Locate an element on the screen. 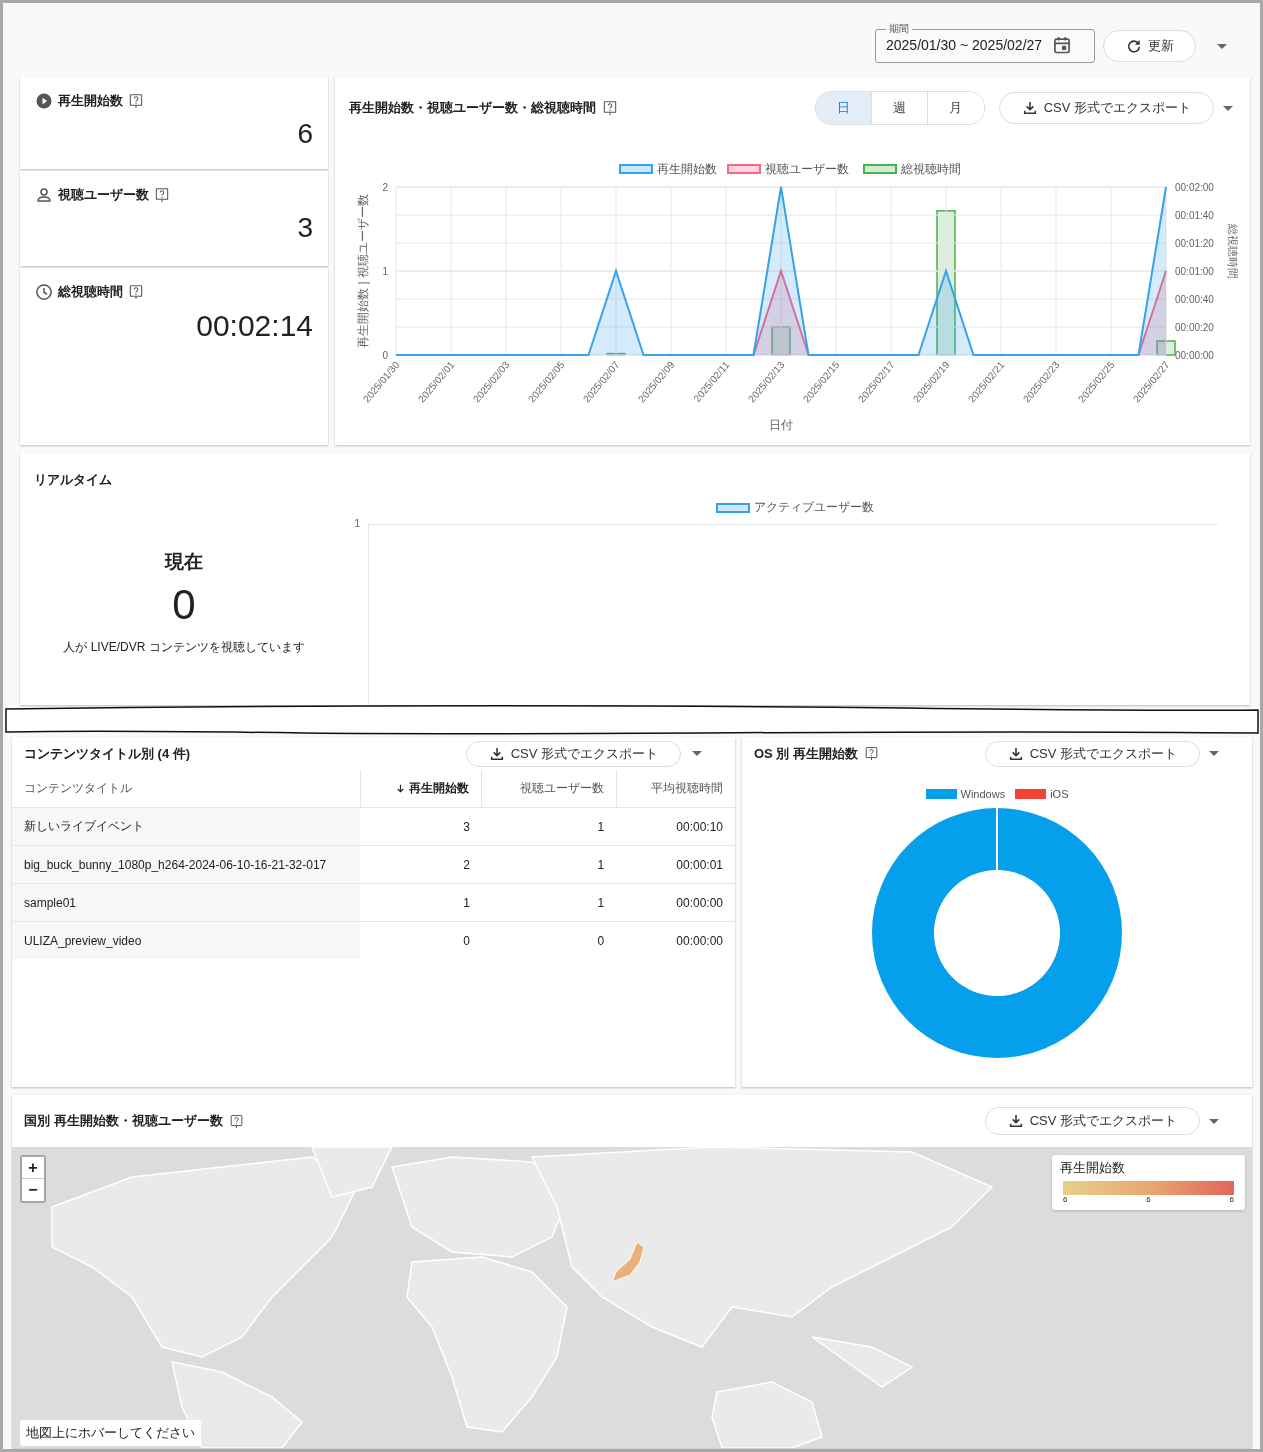  active-count: 0 is located at coordinates (184, 605).